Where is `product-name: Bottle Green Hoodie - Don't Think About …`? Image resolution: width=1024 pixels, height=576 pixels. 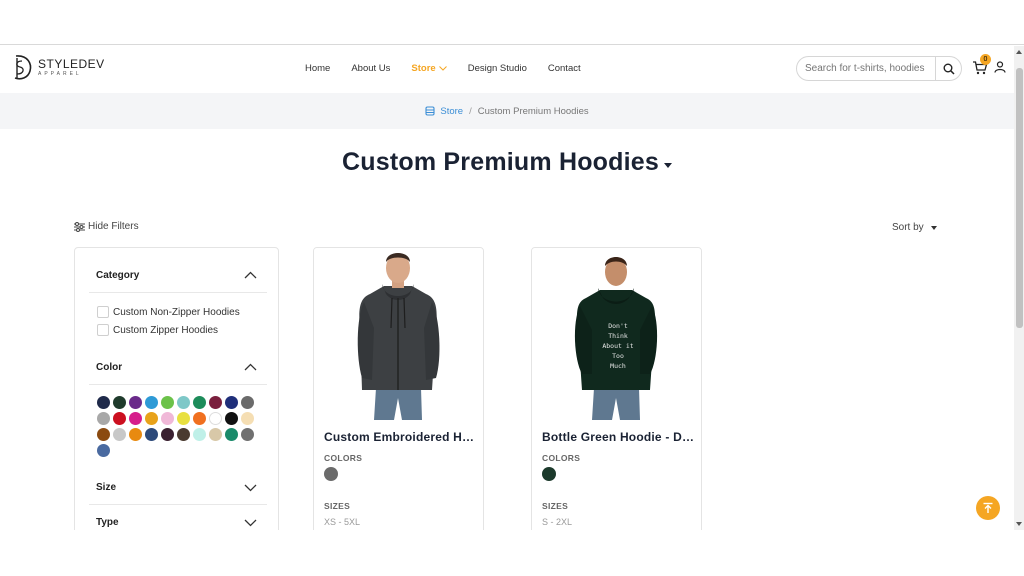 product-name: Bottle Green Hoodie - Don't Think About … is located at coordinates (618, 437).